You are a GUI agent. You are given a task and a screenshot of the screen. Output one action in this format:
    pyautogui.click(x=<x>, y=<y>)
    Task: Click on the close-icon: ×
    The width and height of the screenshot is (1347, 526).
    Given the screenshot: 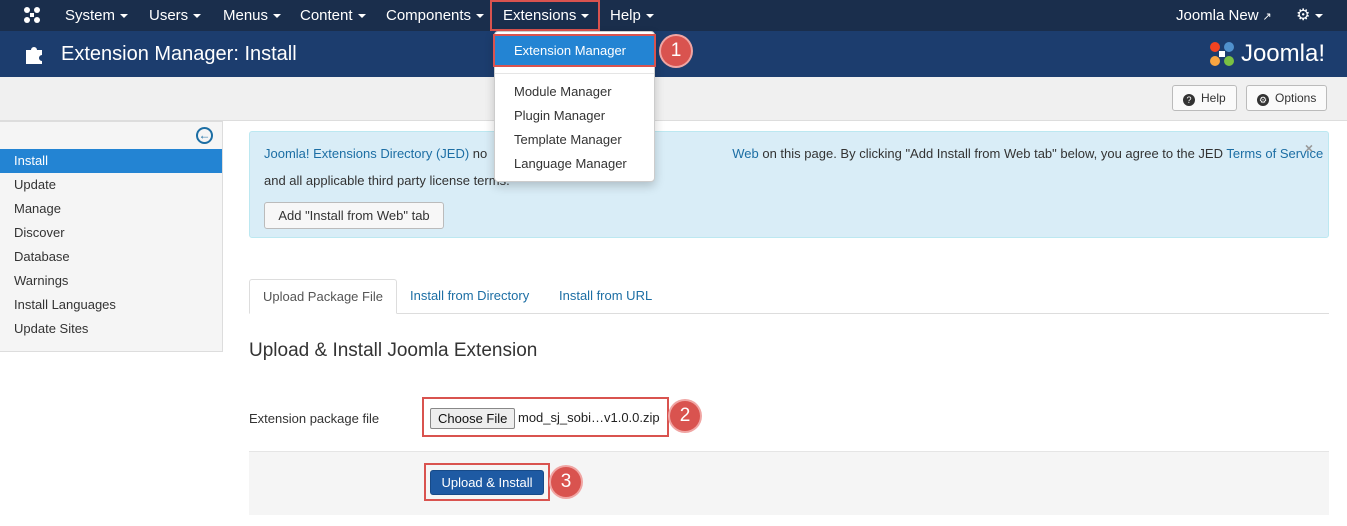 What is the action you would take?
    pyautogui.click(x=1309, y=148)
    